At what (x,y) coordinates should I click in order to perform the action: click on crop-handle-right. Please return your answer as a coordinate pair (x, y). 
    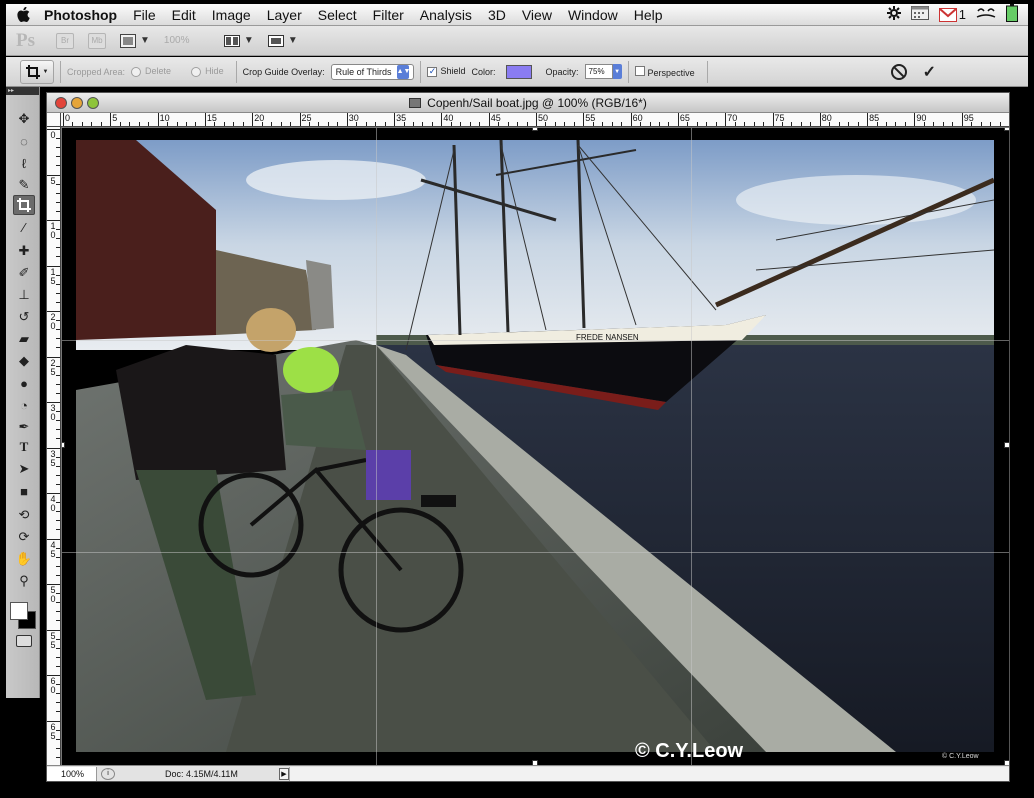
    Looking at the image, I should click on (1006, 445).